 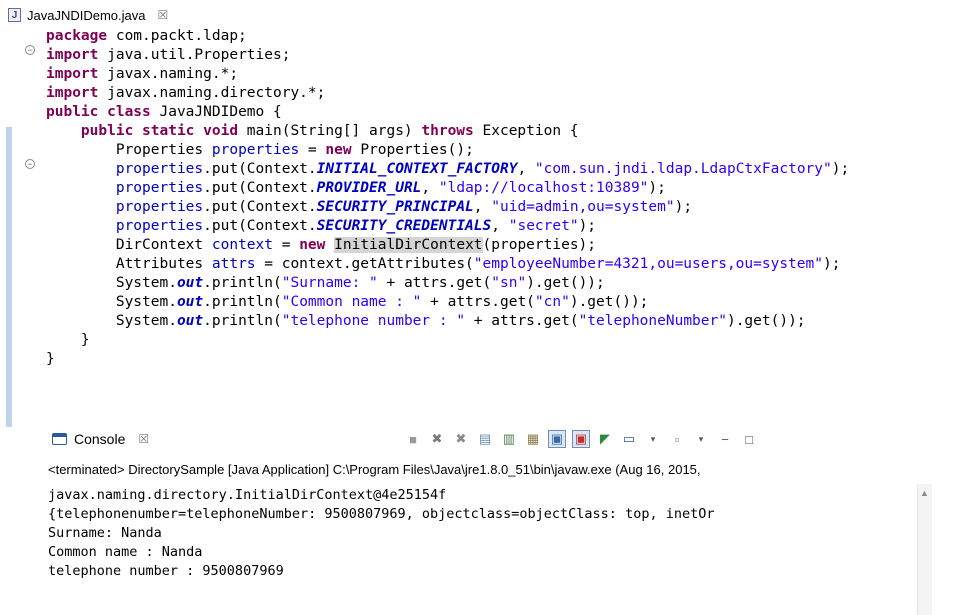 What do you see at coordinates (533, 439) in the screenshot?
I see `word-wrap-icon: ▦` at bounding box center [533, 439].